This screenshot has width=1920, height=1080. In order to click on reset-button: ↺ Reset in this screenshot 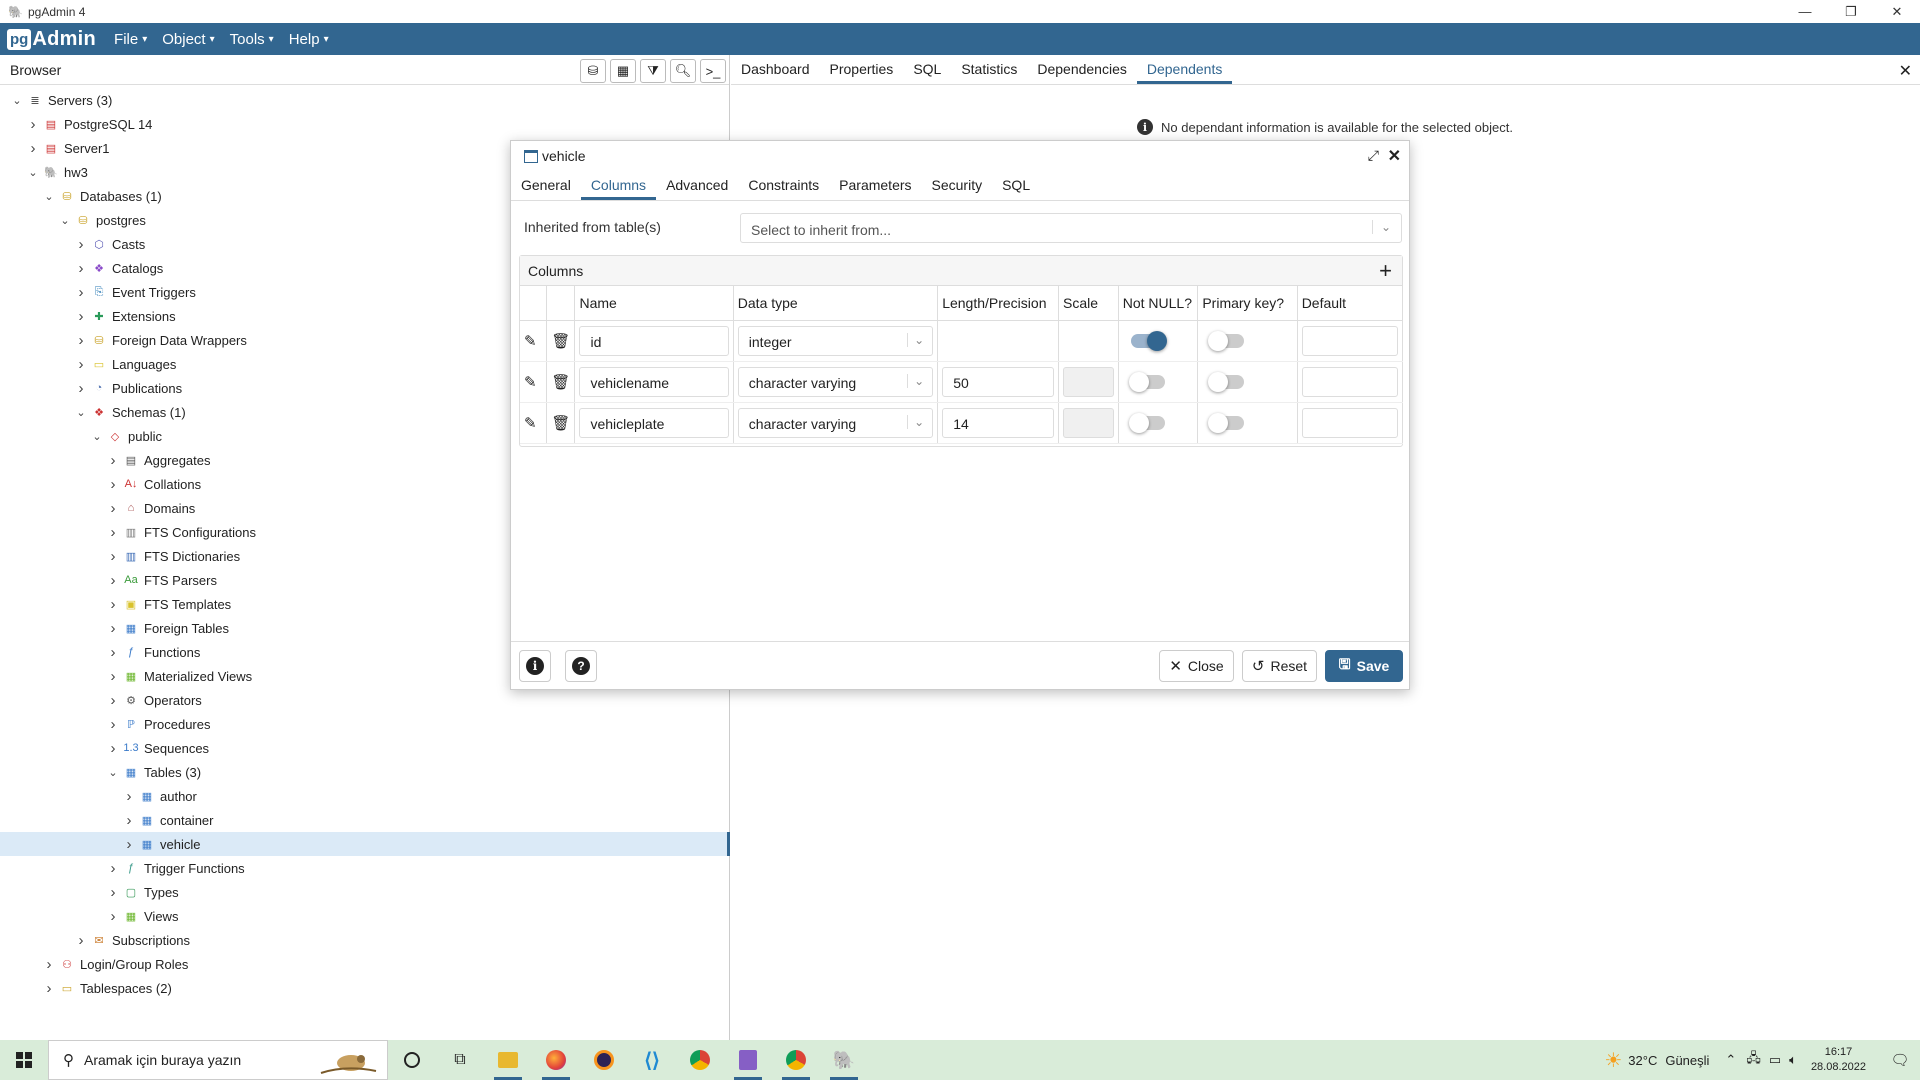, I will do `click(1279, 666)`.